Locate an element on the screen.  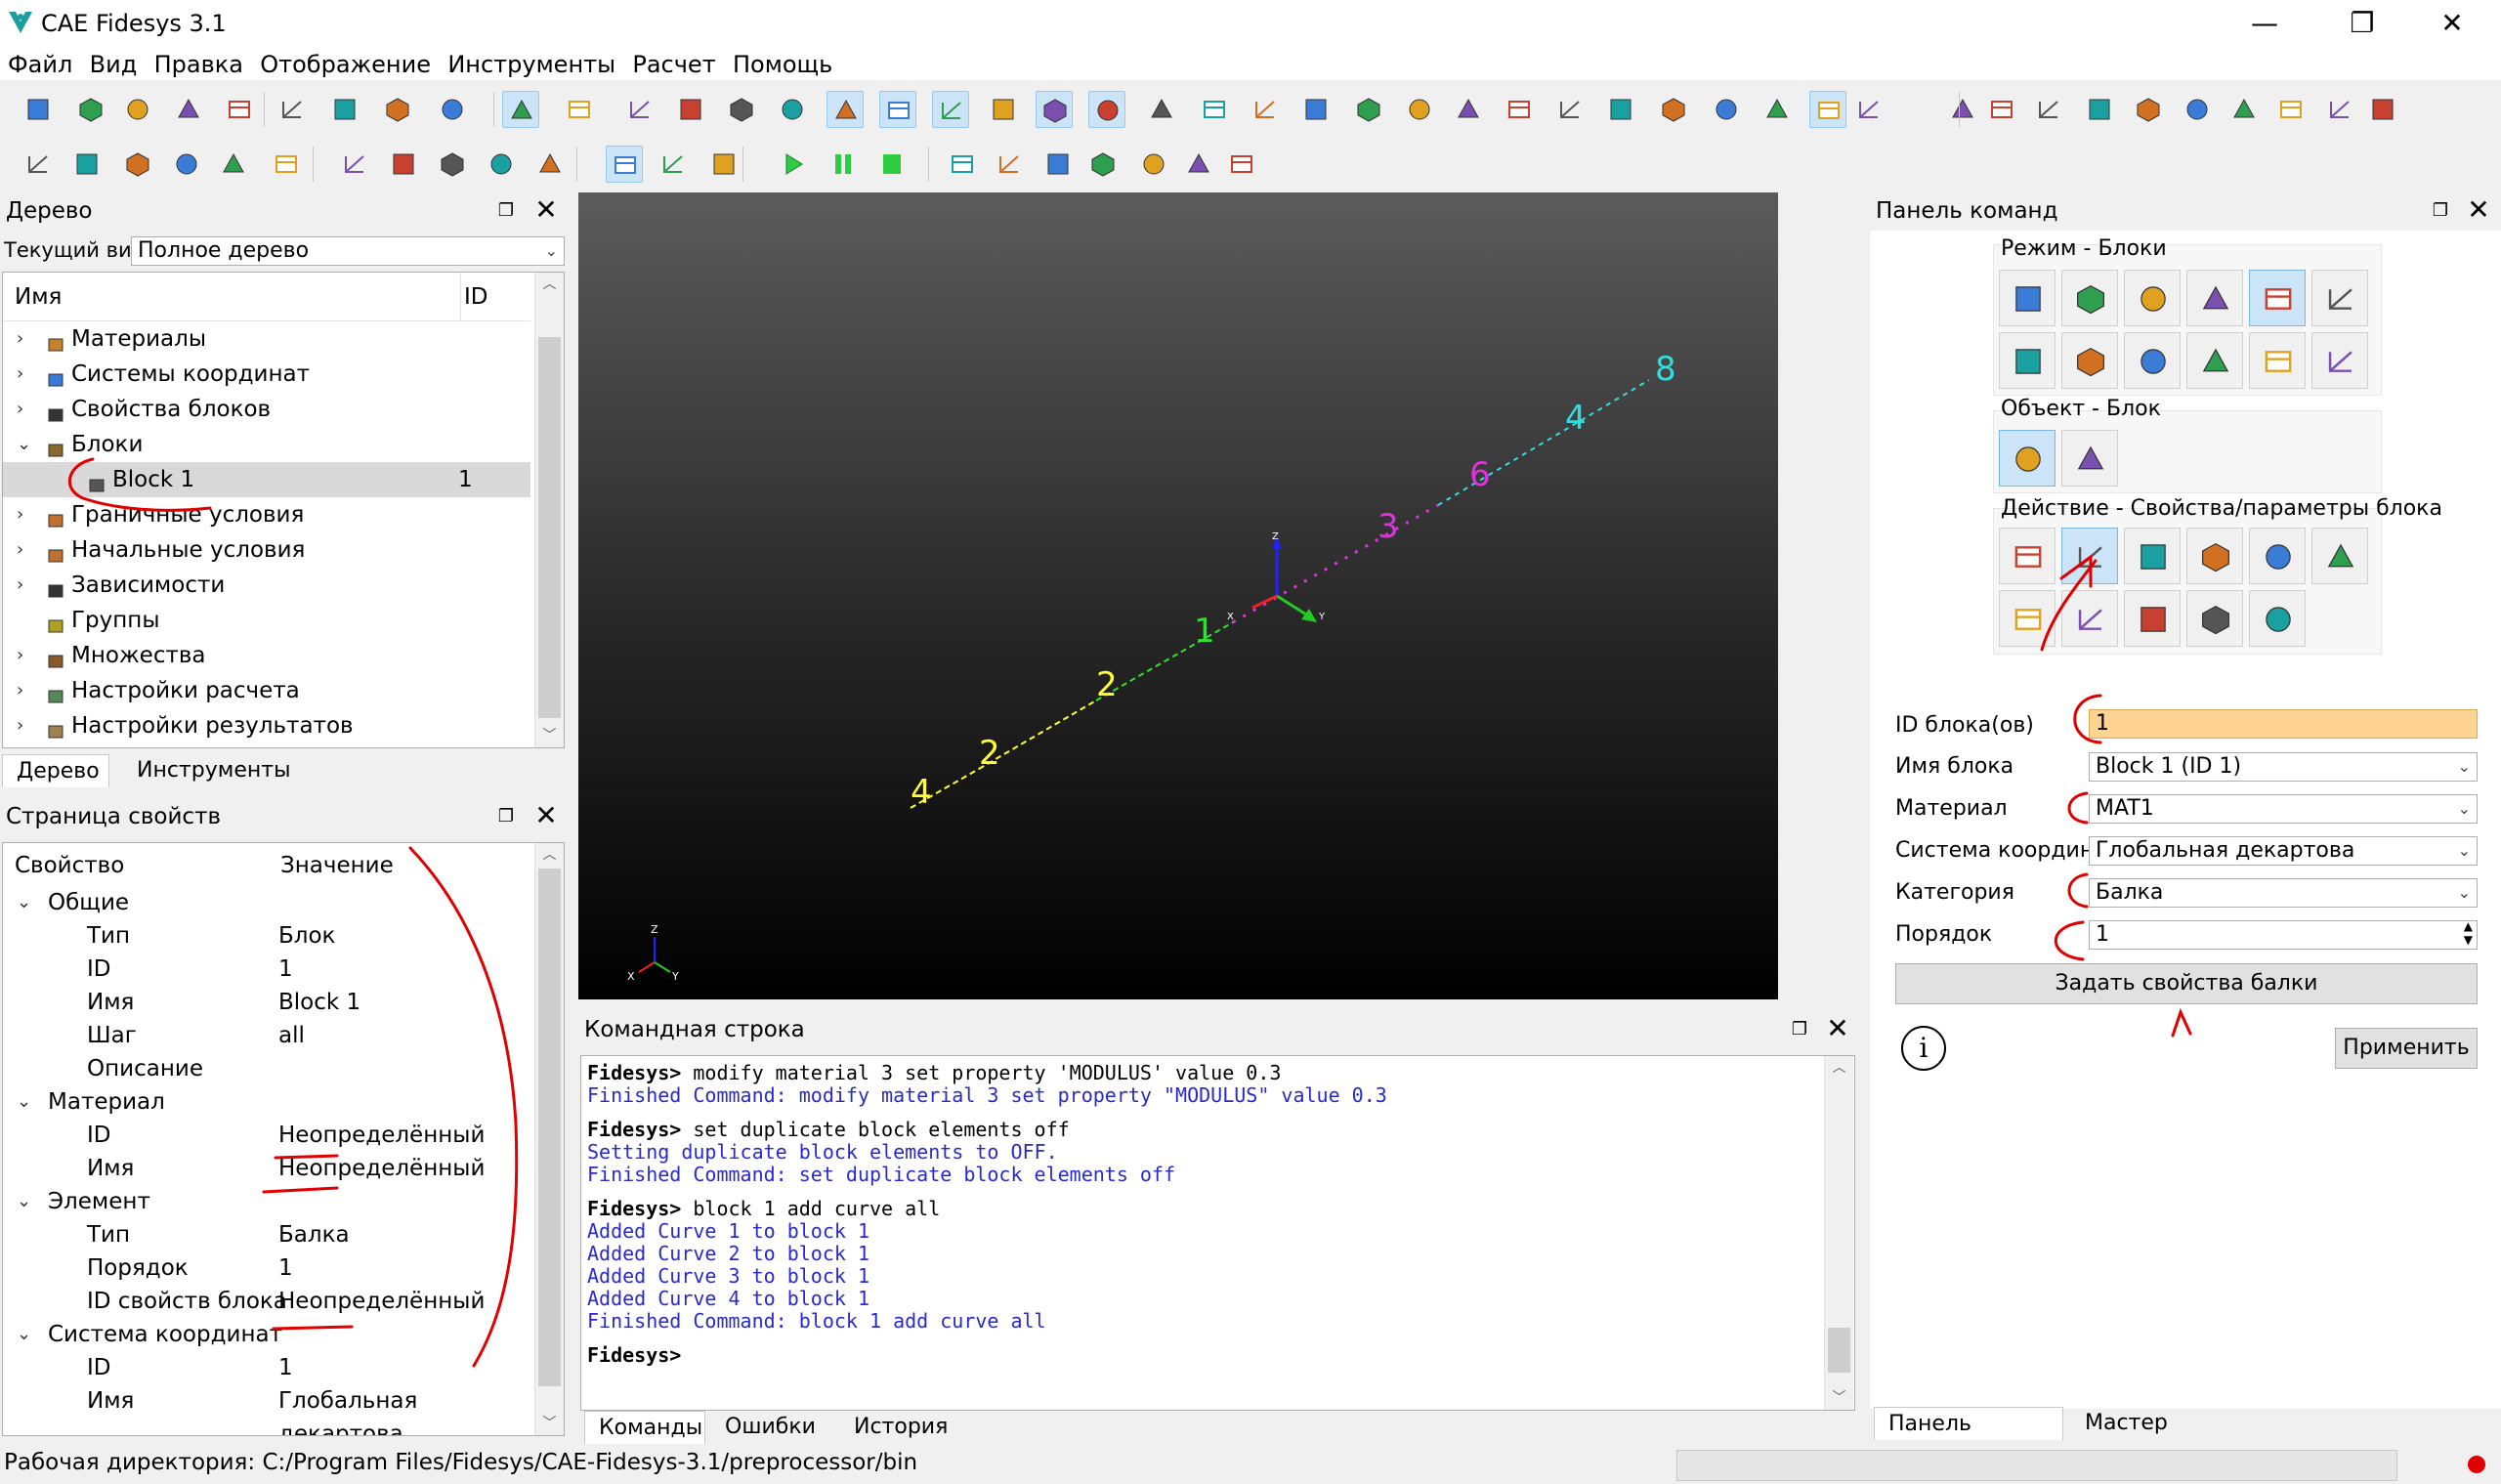
menu-edit: Правка is located at coordinates (195, 64).